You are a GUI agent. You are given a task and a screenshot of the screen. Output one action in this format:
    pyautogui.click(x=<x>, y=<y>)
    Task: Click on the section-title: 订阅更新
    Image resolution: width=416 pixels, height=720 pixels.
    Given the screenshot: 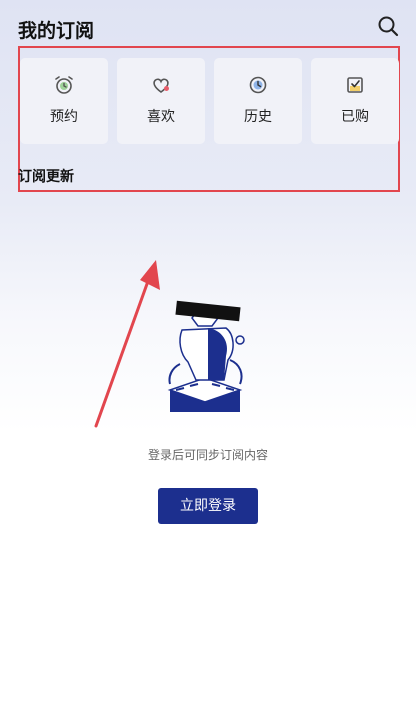 What is the action you would take?
    pyautogui.click(x=46, y=177)
    